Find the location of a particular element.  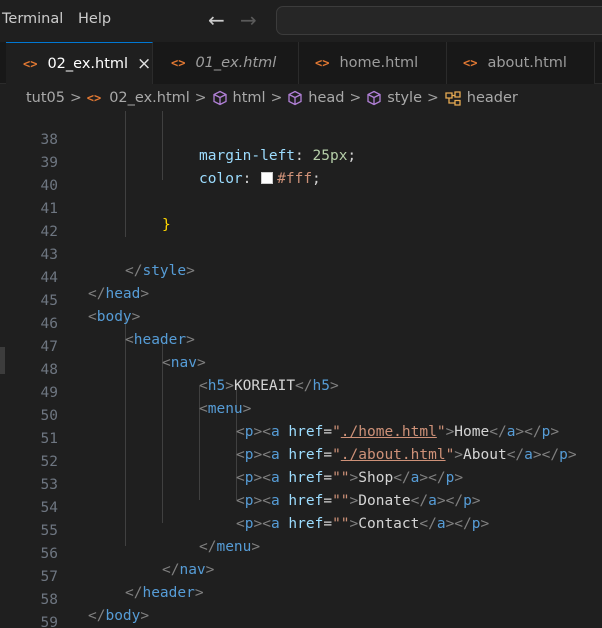

code-line: 52 <p><a href="">Shop</a></p> is located at coordinates (301, 460).